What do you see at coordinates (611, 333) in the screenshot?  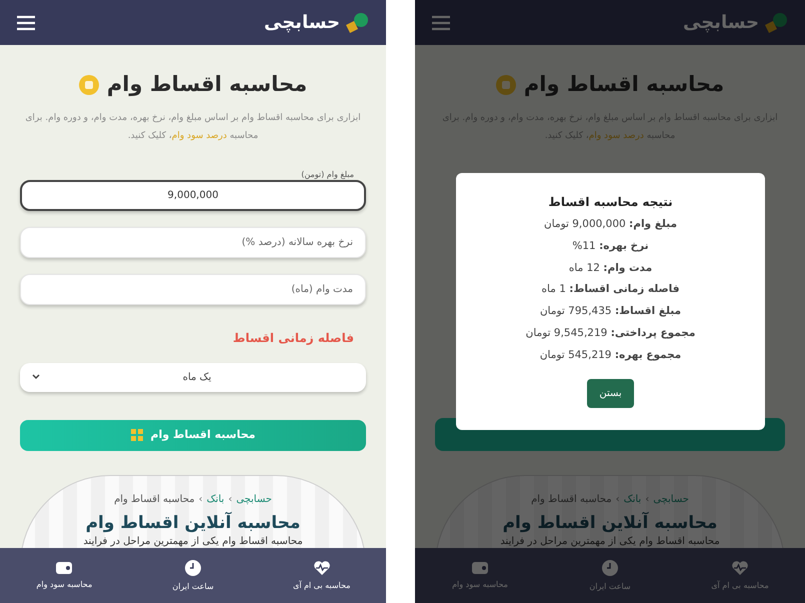 I see `result-line: مجموع پرداختی: 9,545,219 تومان` at bounding box center [611, 333].